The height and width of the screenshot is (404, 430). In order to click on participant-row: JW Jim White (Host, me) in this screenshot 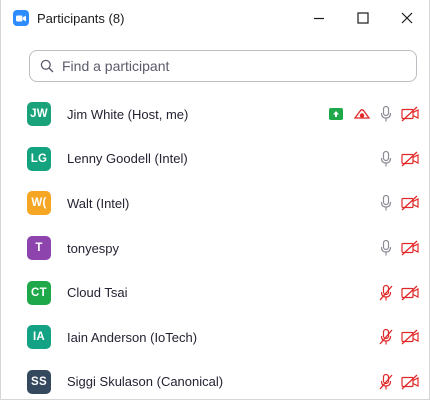, I will do `click(215, 114)`.